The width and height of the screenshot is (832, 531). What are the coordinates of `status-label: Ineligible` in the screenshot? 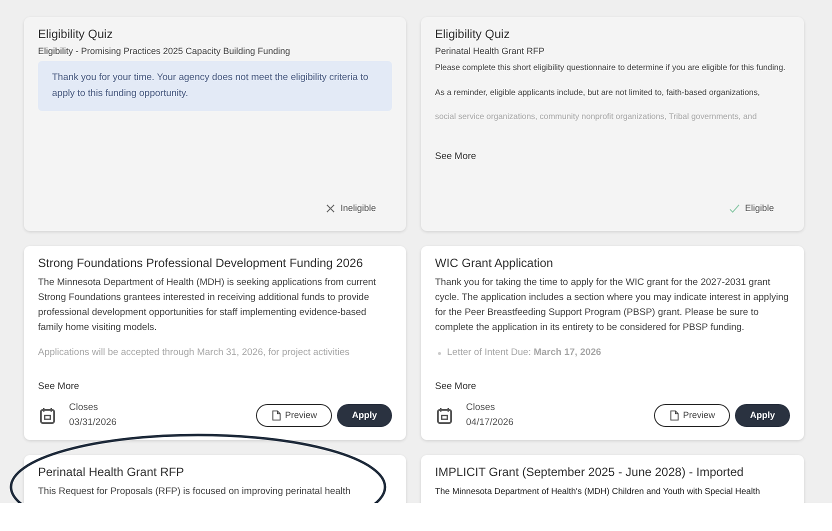 It's located at (358, 208).